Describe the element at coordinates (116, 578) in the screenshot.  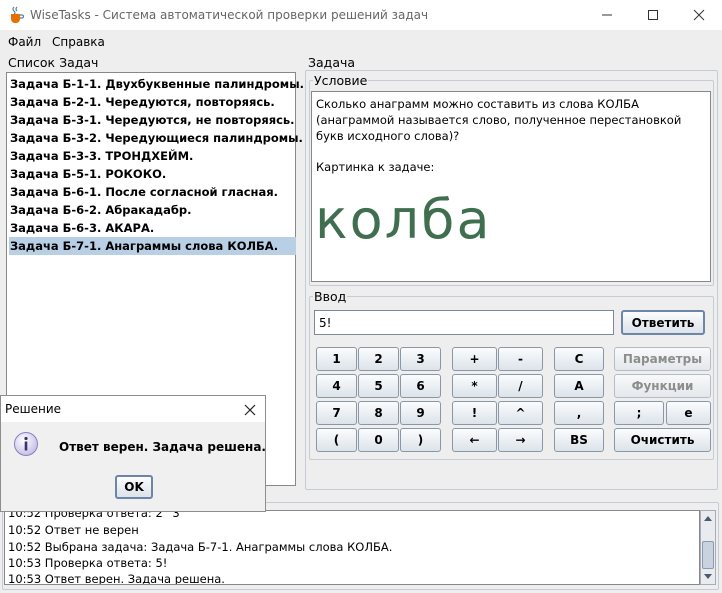
I see `log-line: 10:53 Ответ верен. Задача решена.` at that location.